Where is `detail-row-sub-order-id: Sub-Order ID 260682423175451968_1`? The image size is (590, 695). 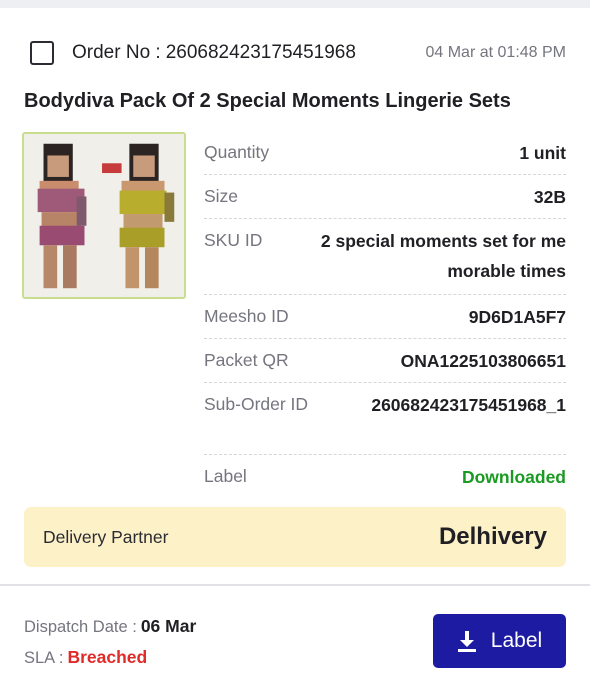 detail-row-sub-order-id: Sub-Order ID 260682423175451968_1 is located at coordinates (385, 419).